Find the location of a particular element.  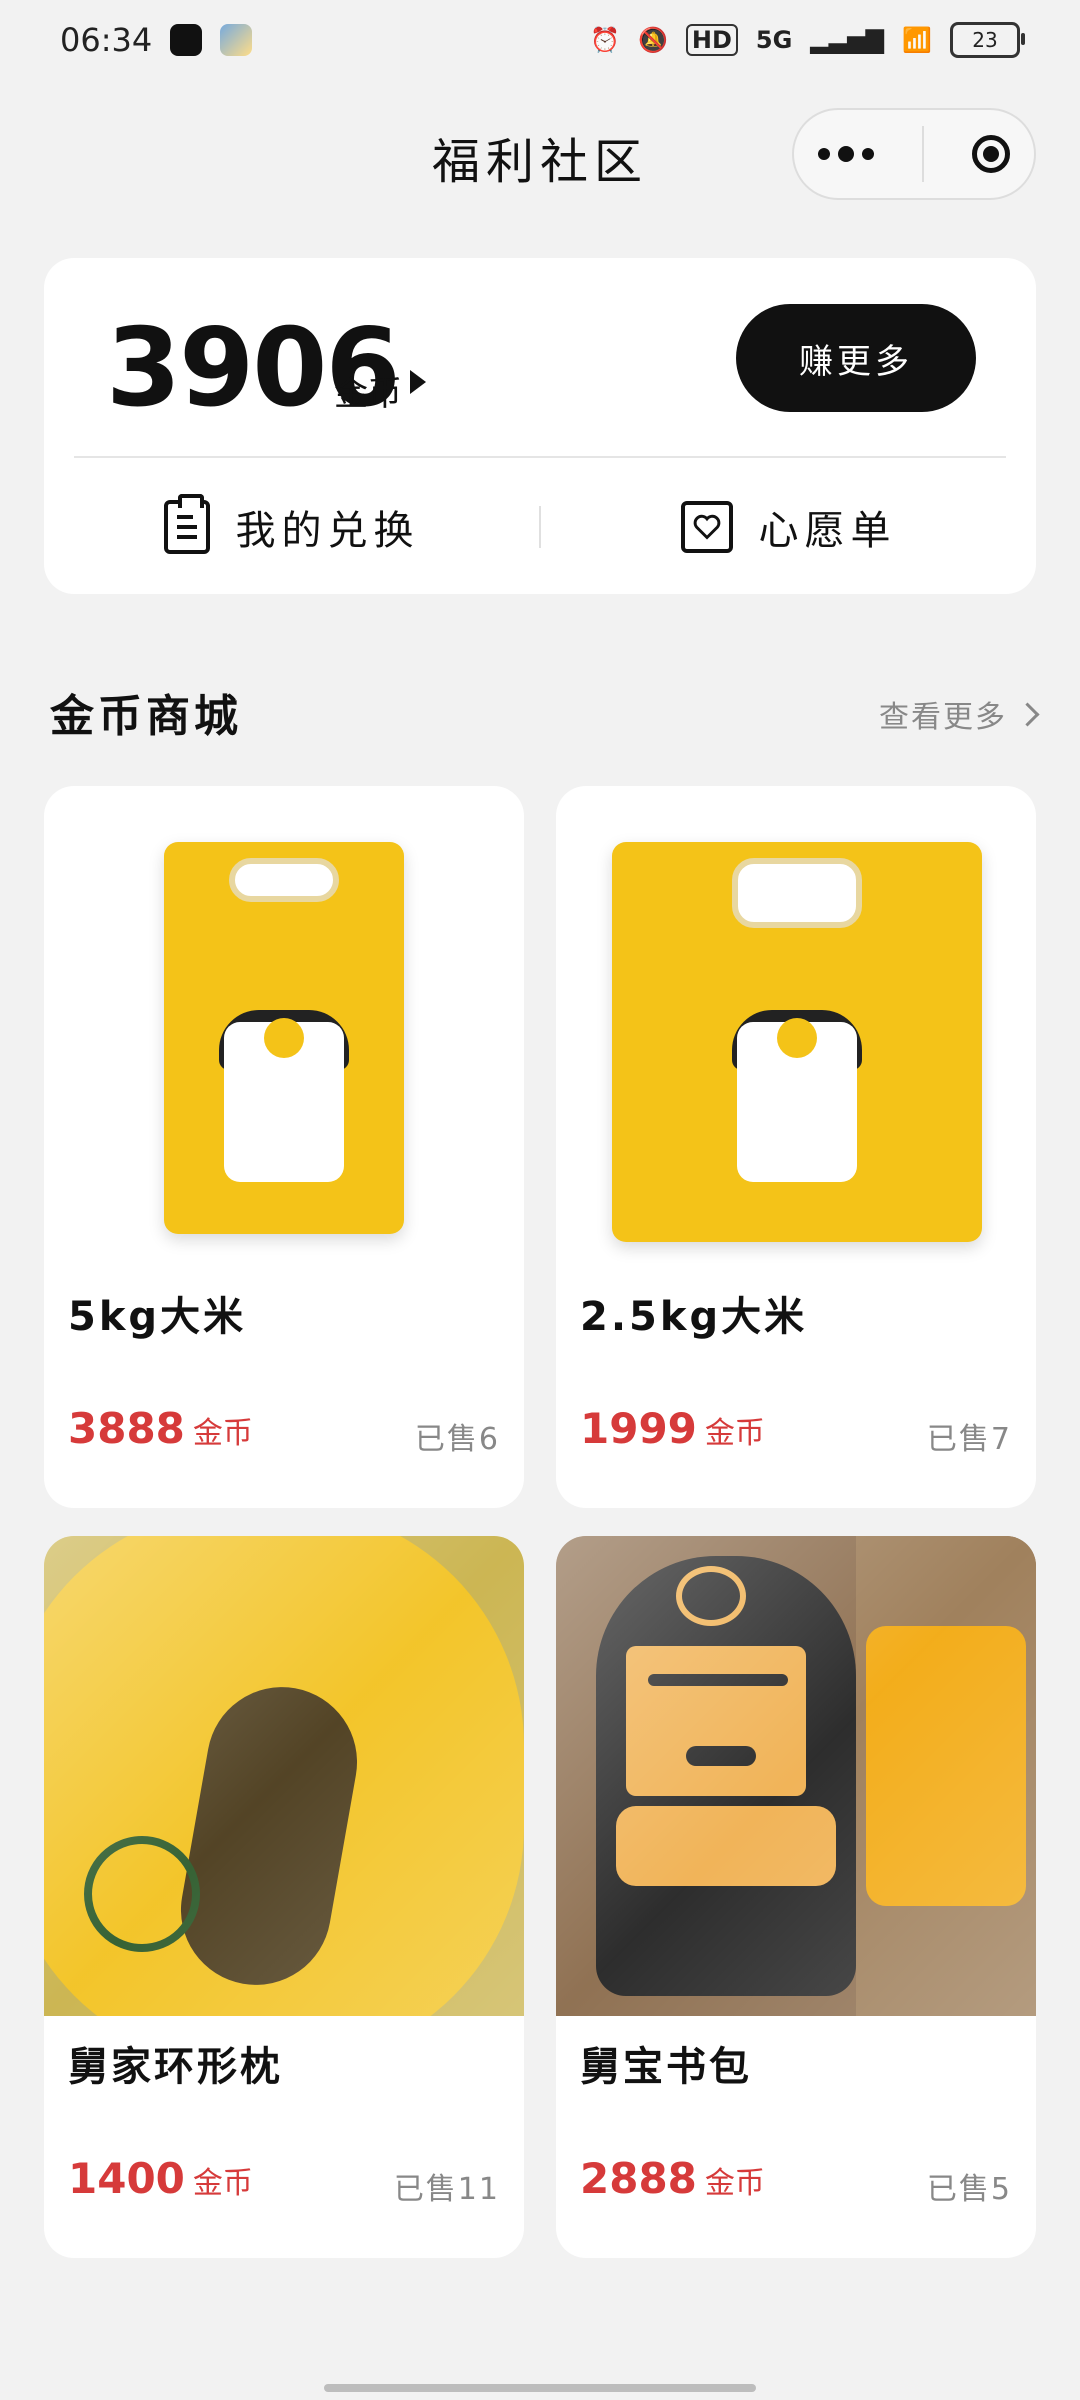

chevron-right-icon is located at coordinates (1027, 714).